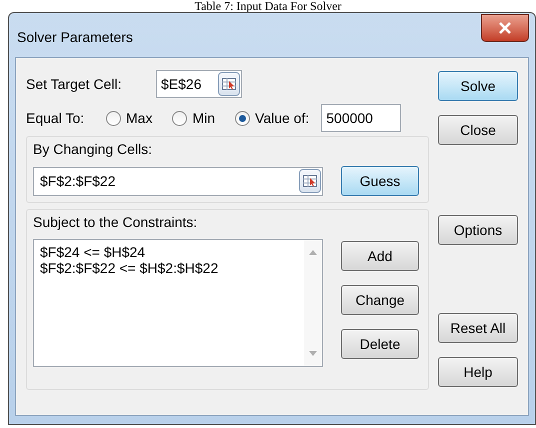  I want to click on radio-label: Min, so click(204, 118).